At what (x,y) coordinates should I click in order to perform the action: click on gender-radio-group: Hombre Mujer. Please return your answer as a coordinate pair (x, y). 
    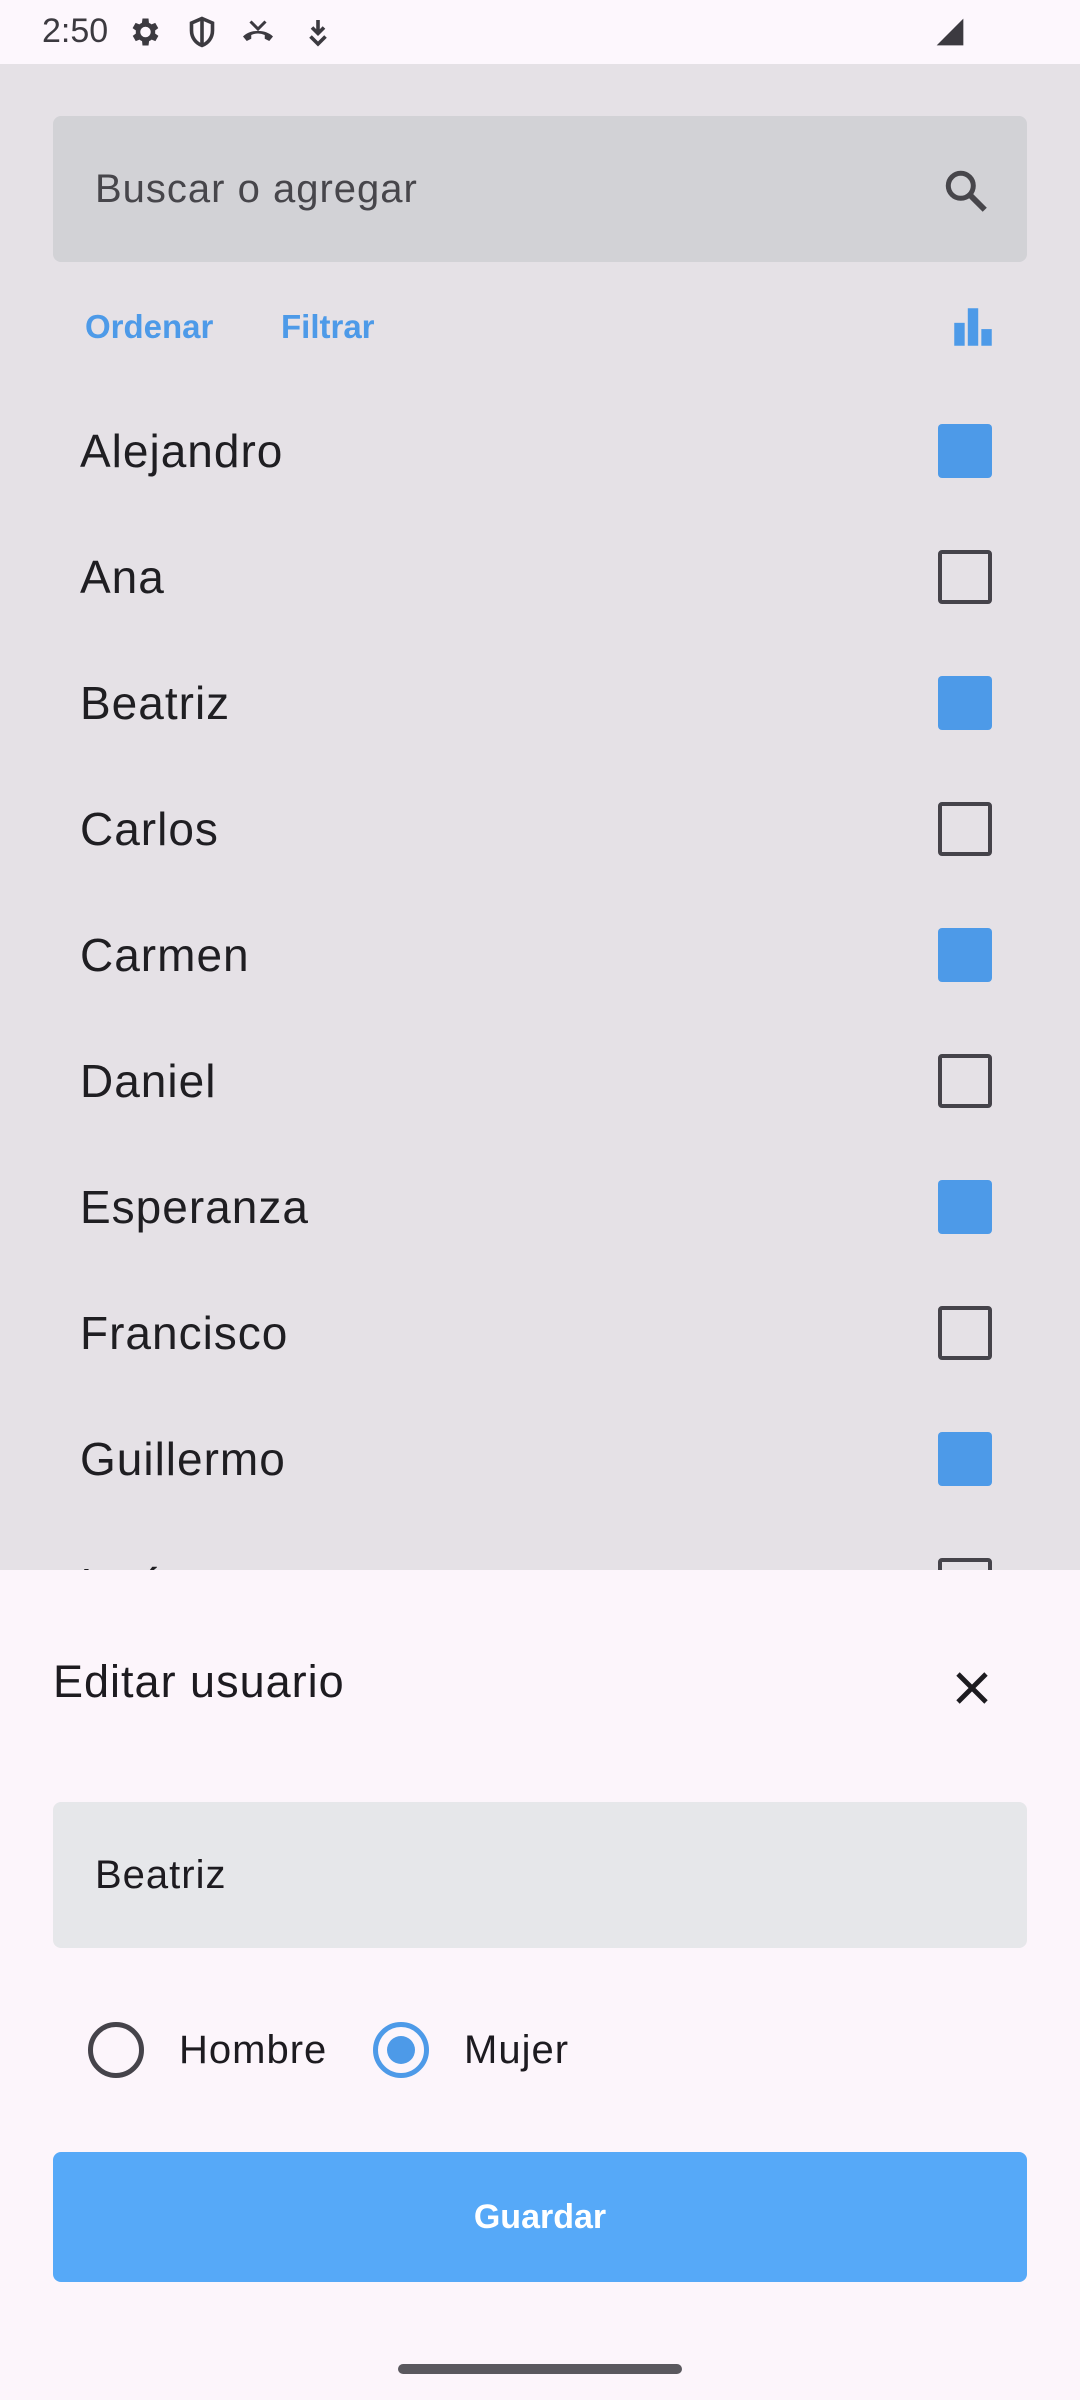
    Looking at the image, I should click on (540, 2050).